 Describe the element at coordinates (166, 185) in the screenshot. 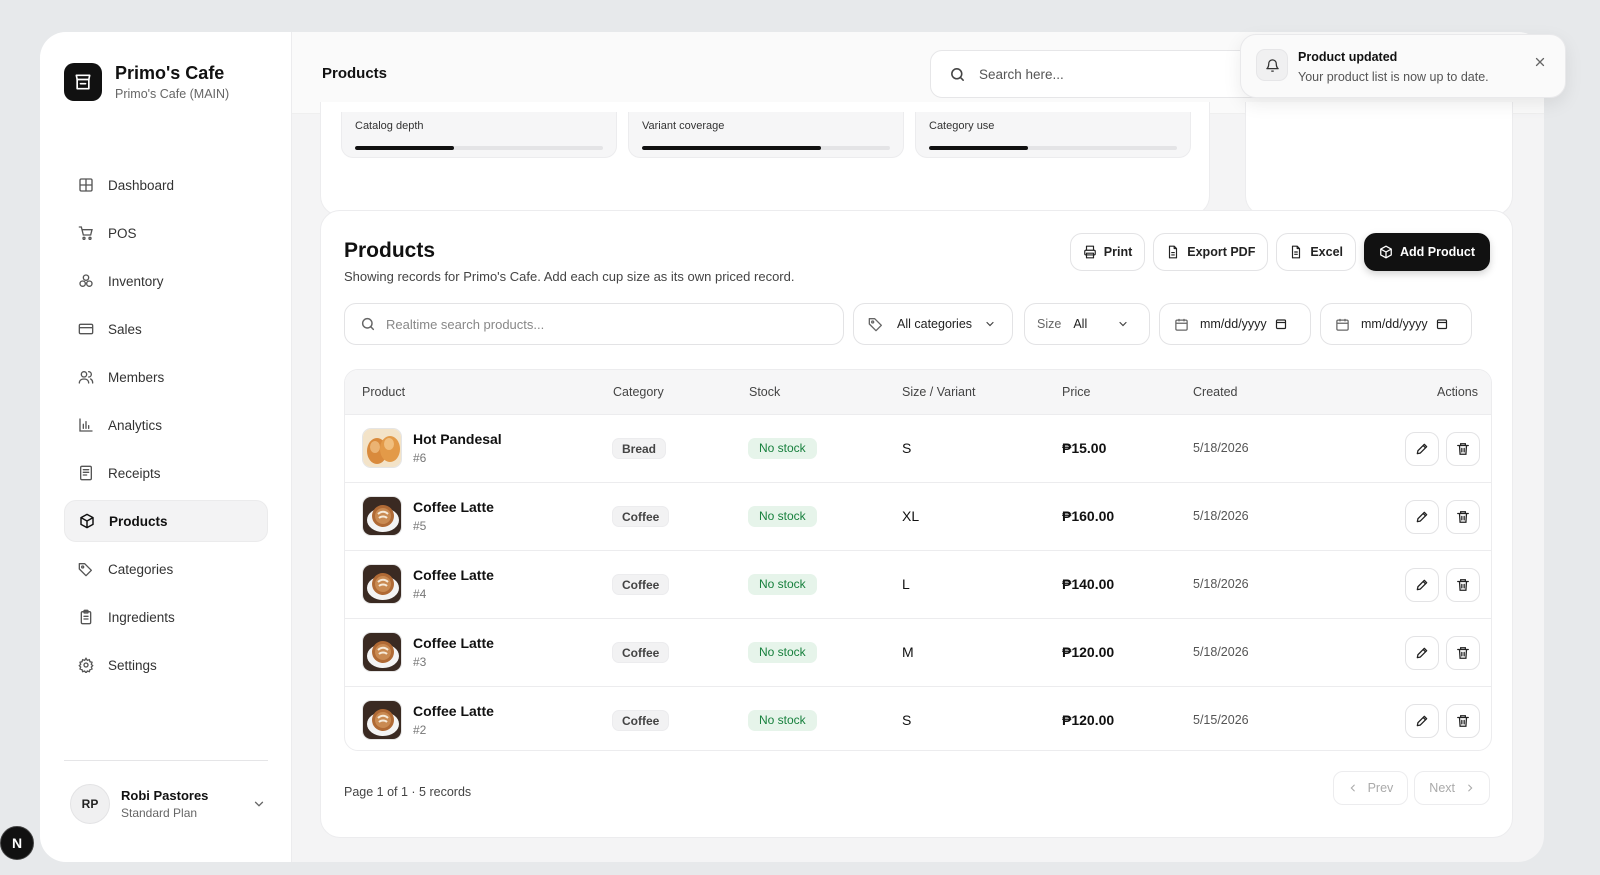

I see `sidebar-item-dashboard: Dashboard` at that location.